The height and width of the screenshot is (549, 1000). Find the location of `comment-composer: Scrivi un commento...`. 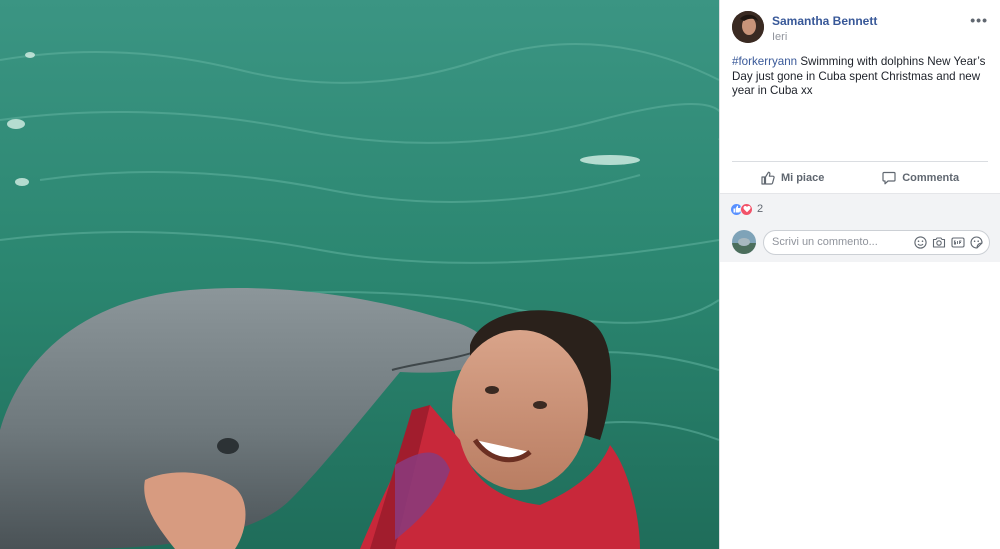

comment-composer: Scrivi un commento... is located at coordinates (860, 242).